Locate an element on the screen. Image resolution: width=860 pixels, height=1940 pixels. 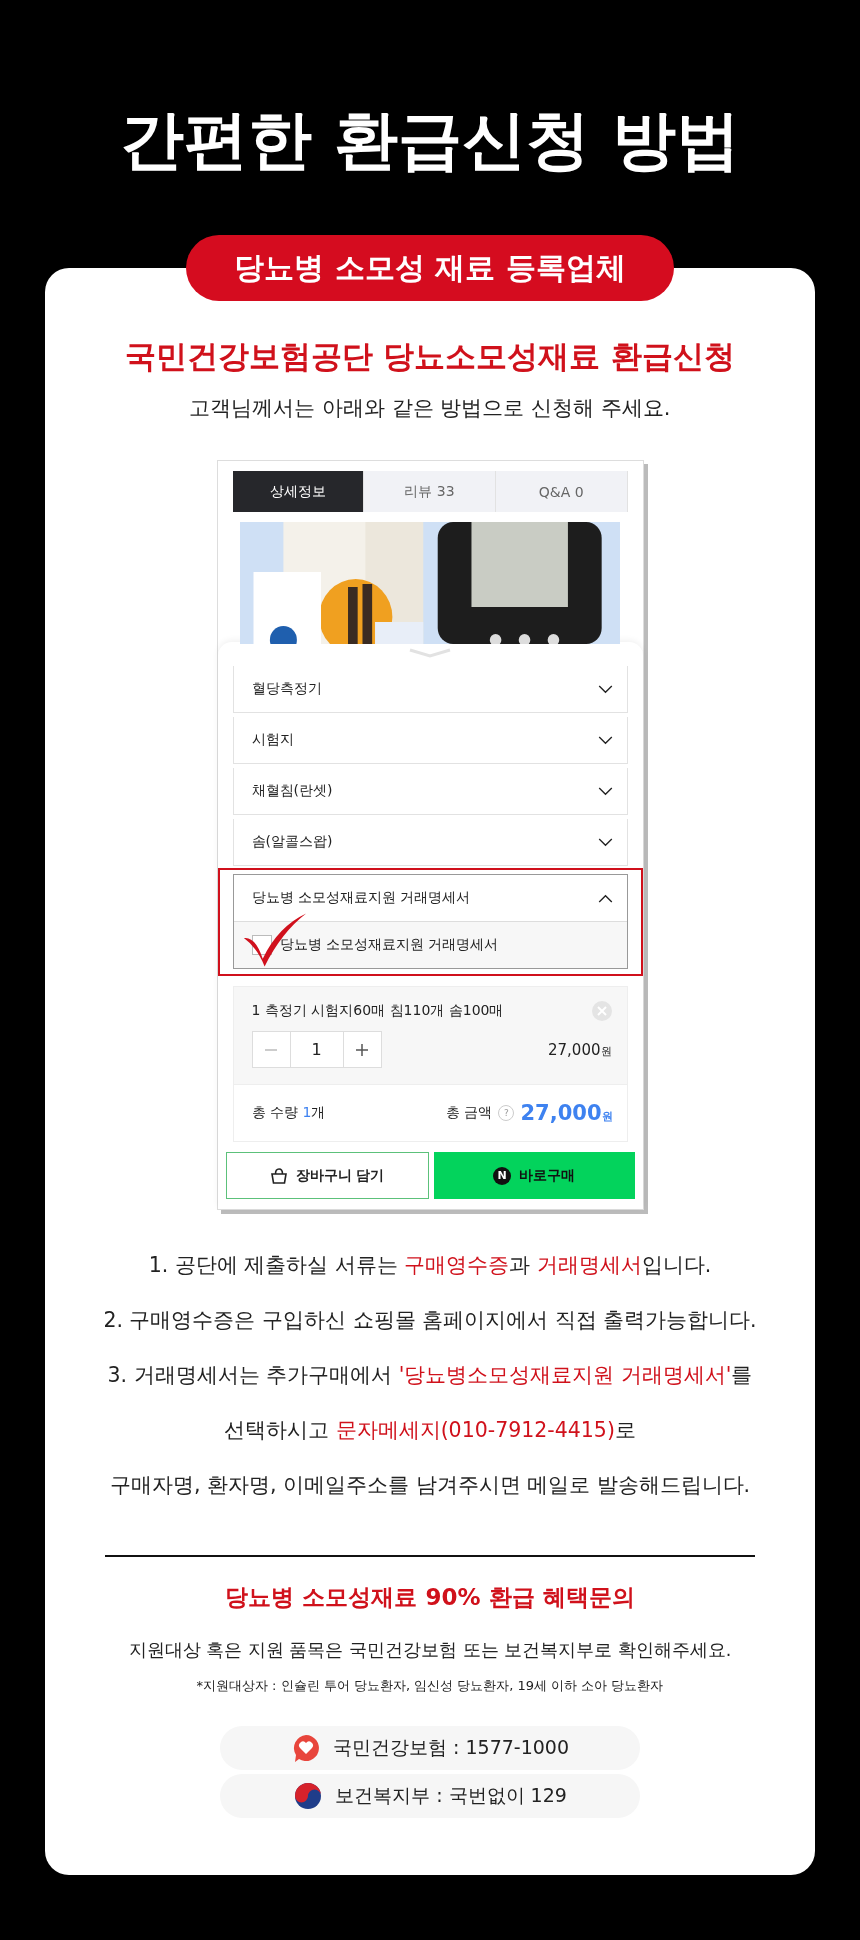
option-item: 당뇨병 소모성재료지원 거래명세서 is located at coordinates (430, 944).